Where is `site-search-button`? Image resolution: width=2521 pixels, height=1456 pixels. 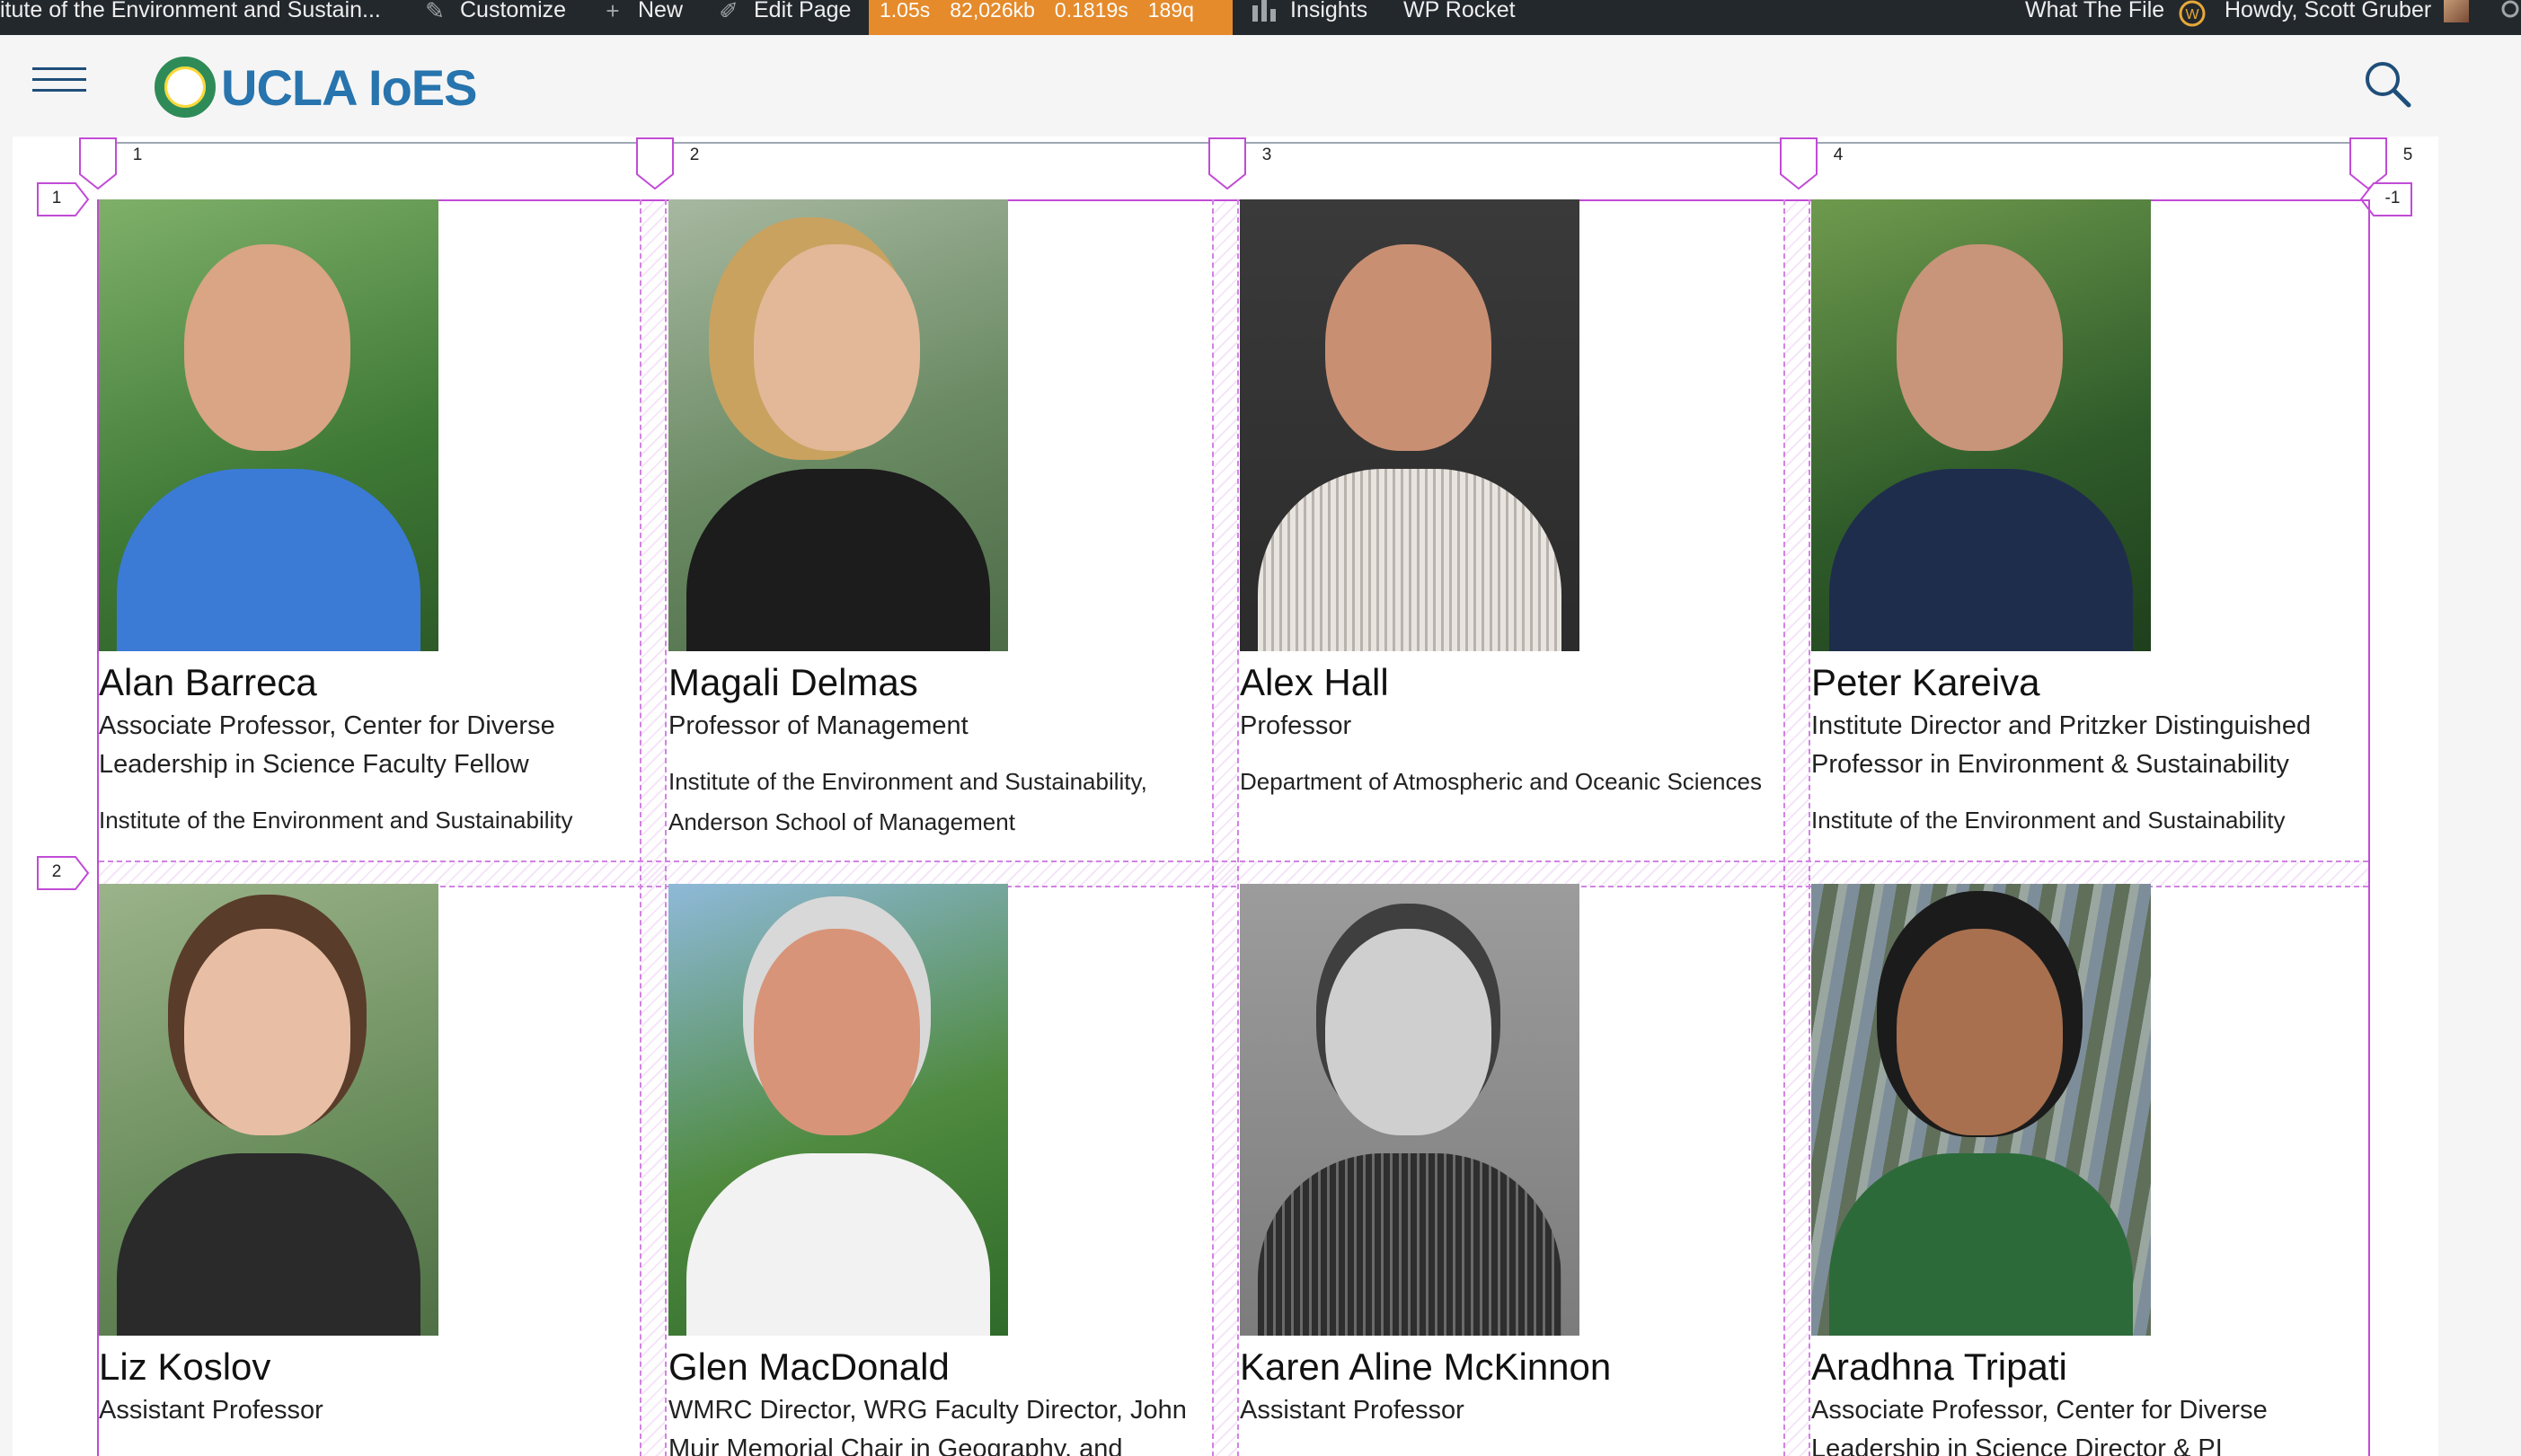
site-search-button is located at coordinates (2388, 84).